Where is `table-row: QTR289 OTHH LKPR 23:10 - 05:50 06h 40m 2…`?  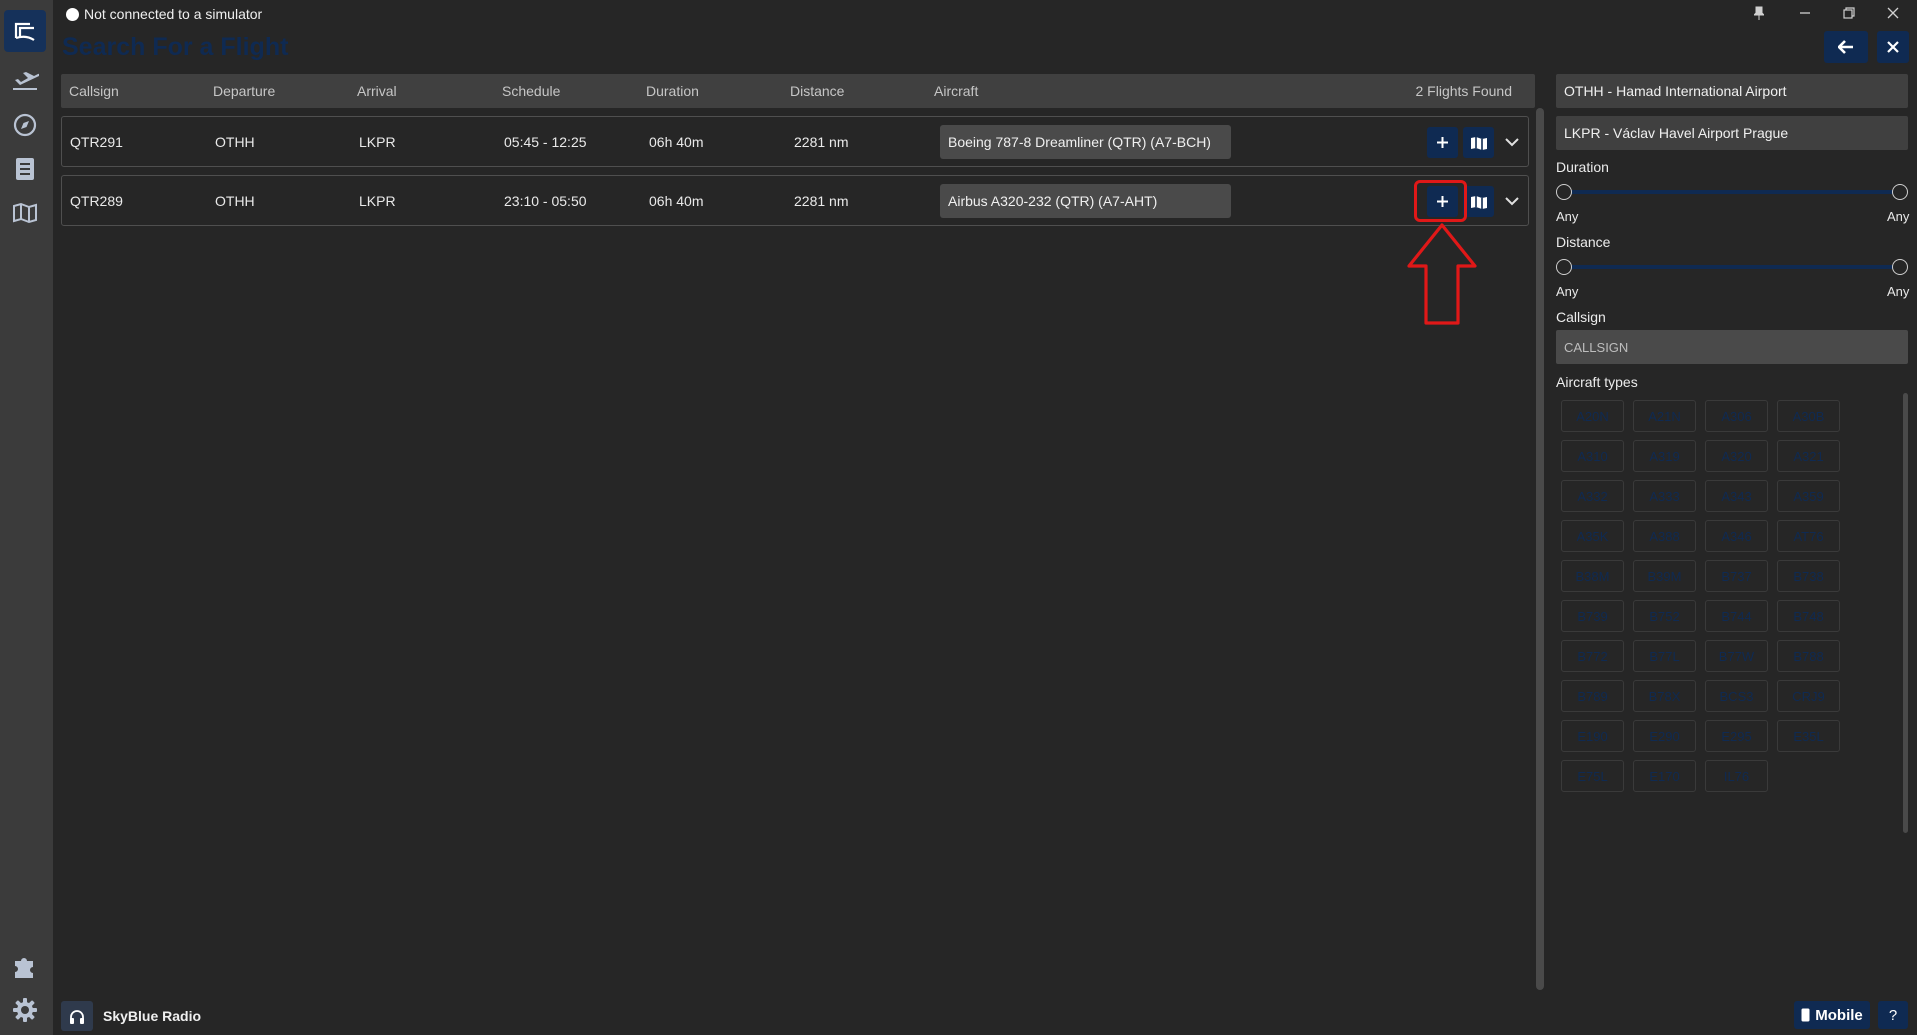
table-row: QTR289 OTHH LKPR 23:10 - 05:50 06h 40m 2… is located at coordinates (795, 200).